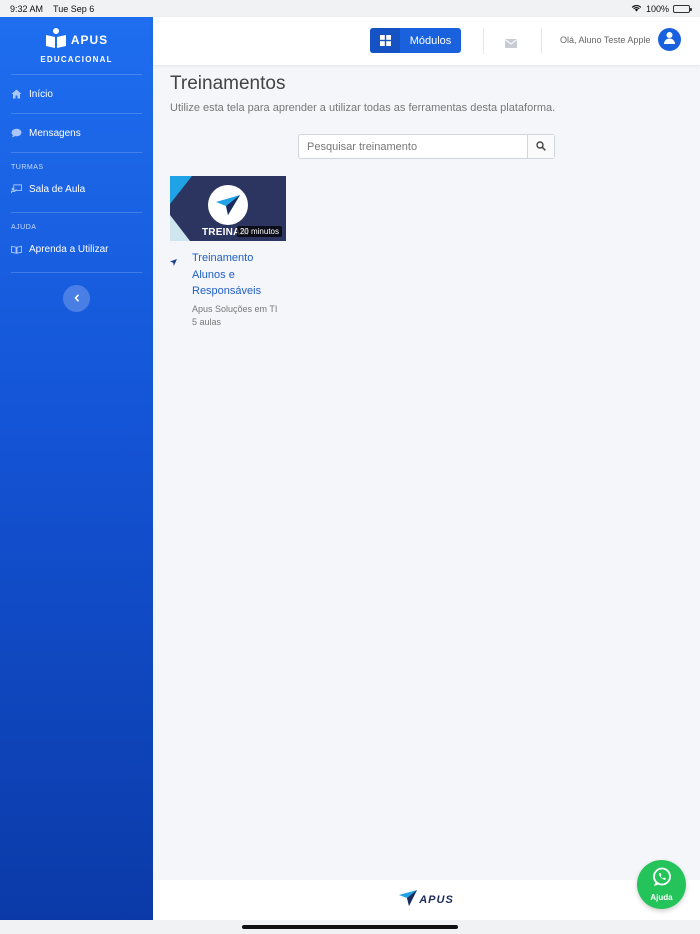 The image size is (700, 934). I want to click on sidebar-item-label: Mensagens, so click(55, 133).